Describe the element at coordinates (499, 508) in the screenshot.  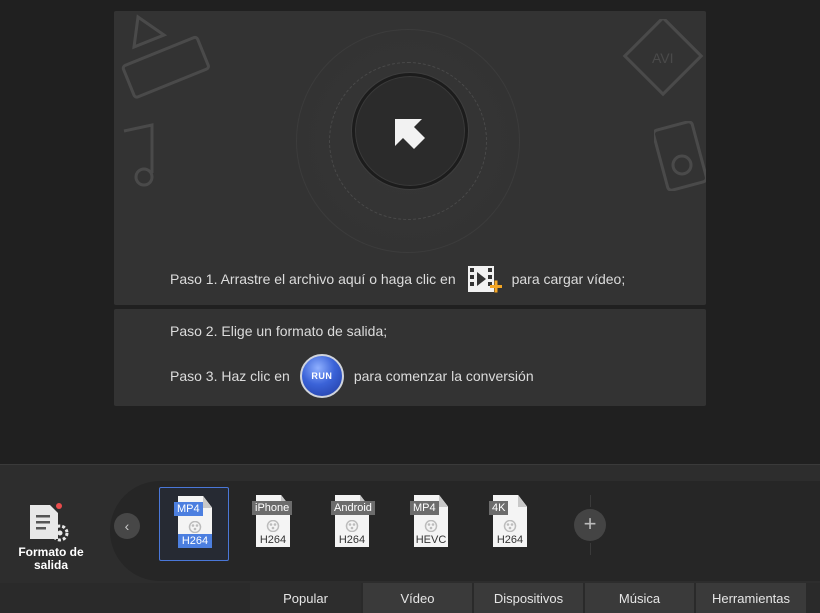
I see `format-container-label: 4K` at that location.